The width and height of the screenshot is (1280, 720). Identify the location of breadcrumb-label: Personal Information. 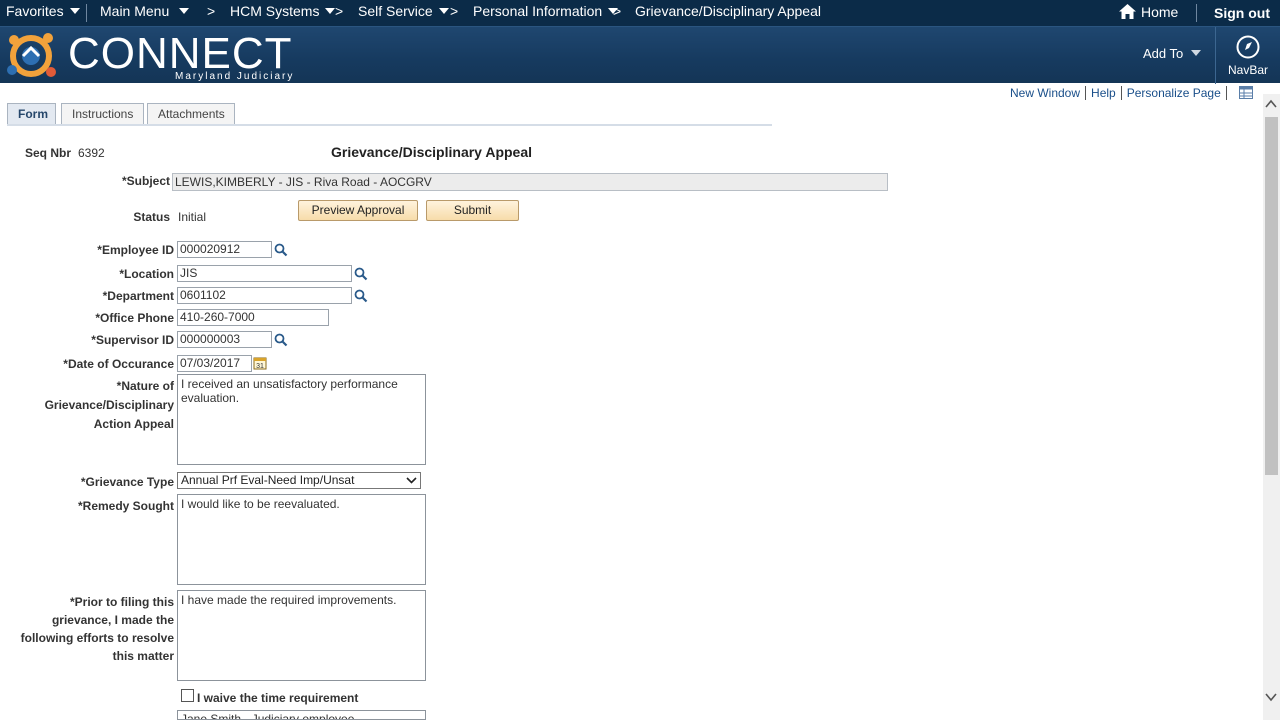
(538, 11).